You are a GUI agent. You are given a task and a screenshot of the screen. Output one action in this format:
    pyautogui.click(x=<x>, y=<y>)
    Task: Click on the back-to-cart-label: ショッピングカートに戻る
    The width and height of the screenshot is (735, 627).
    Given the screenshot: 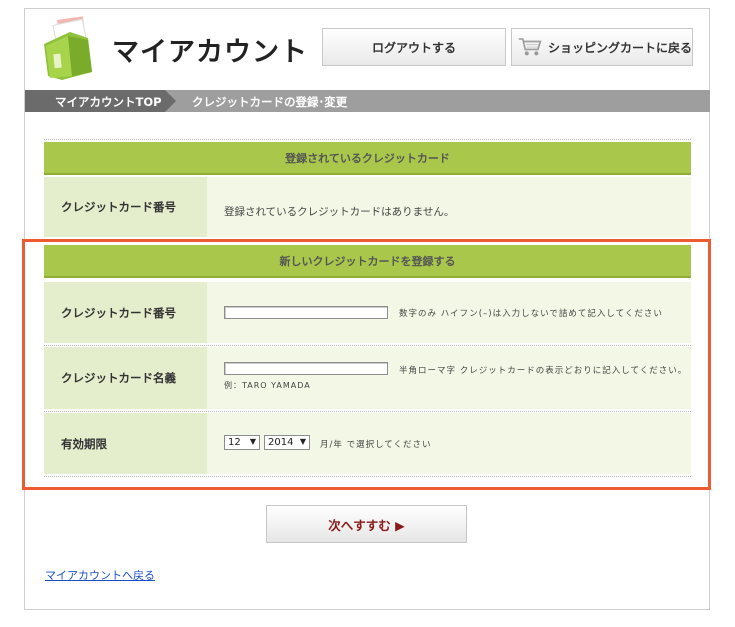 What is the action you would take?
    pyautogui.click(x=619, y=47)
    